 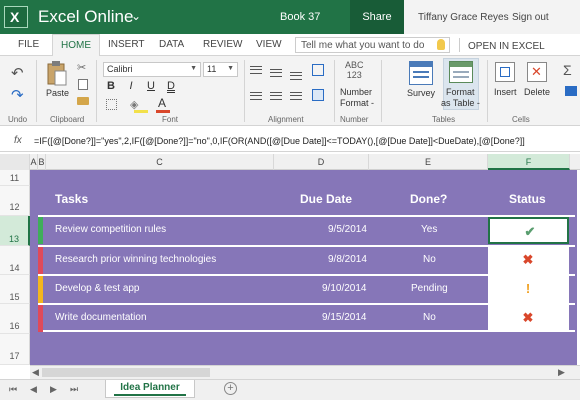 I want to click on row-header: 12, so click(x=15, y=201).